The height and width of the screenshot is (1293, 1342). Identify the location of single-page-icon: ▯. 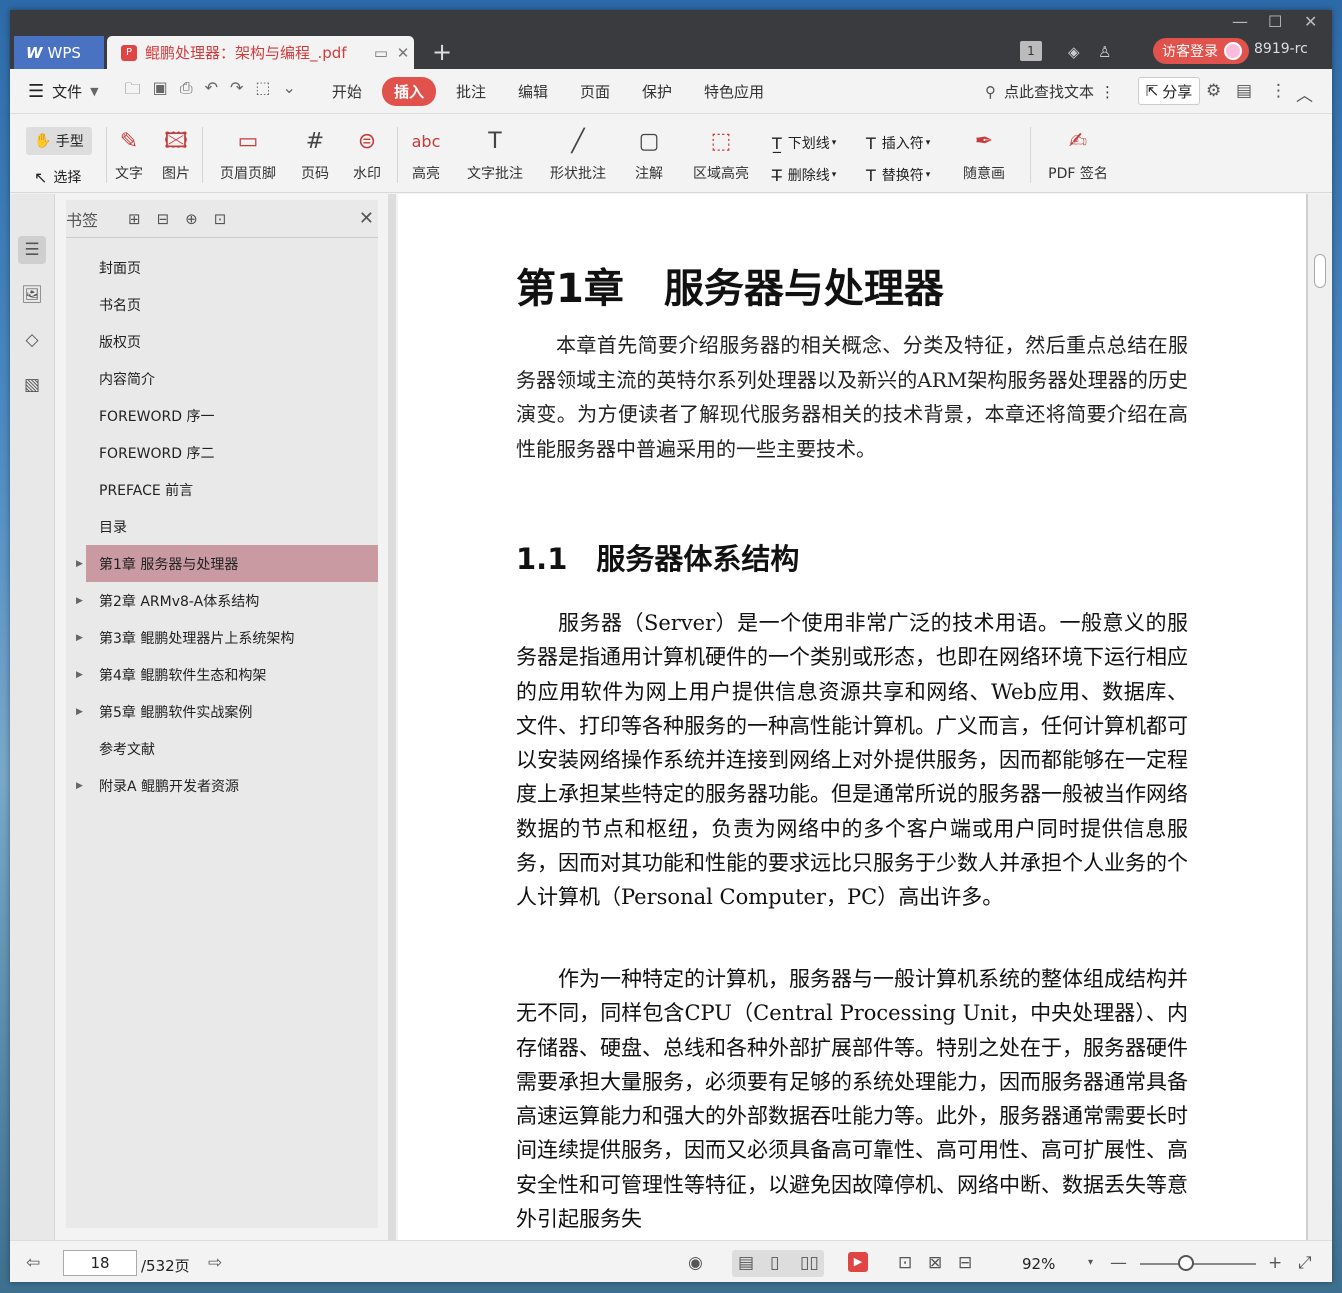
(774, 1263).